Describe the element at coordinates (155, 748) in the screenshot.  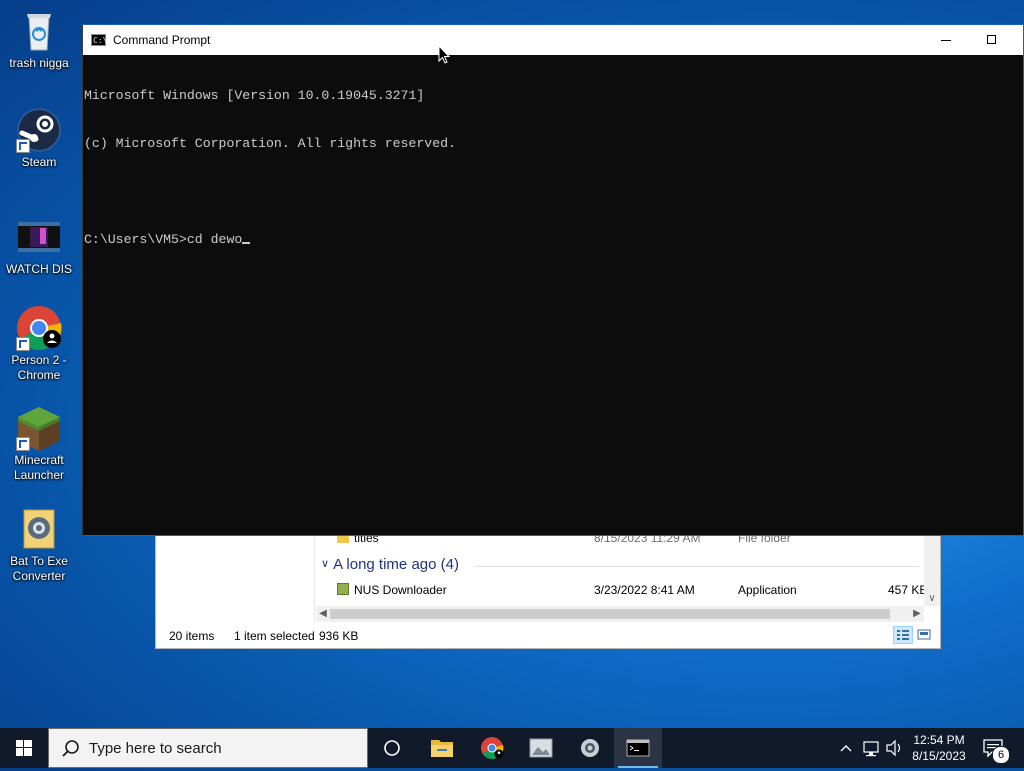
I see `search-placeholder: Type here to search` at that location.